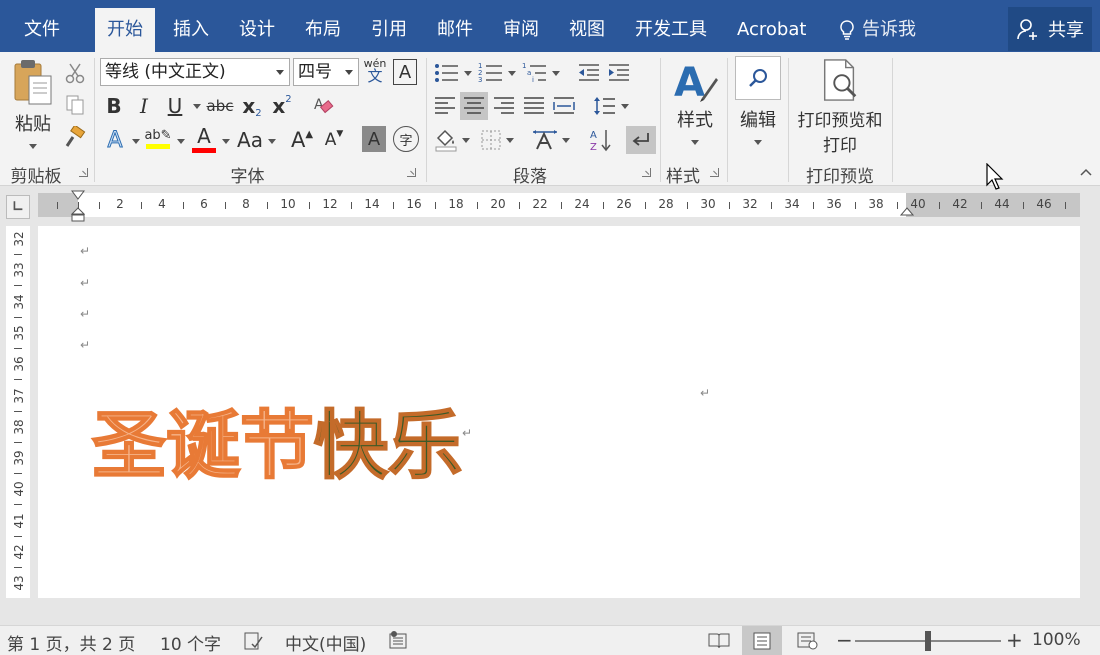  I want to click on numbering-button: 123, so click(497, 73).